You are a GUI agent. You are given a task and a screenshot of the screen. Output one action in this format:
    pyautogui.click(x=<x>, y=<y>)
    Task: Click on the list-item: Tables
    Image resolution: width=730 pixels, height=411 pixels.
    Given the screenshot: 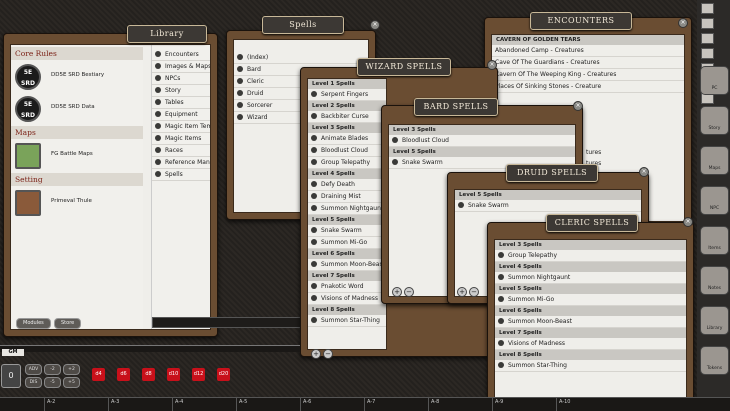 What is the action you would take?
    pyautogui.click(x=181, y=103)
    